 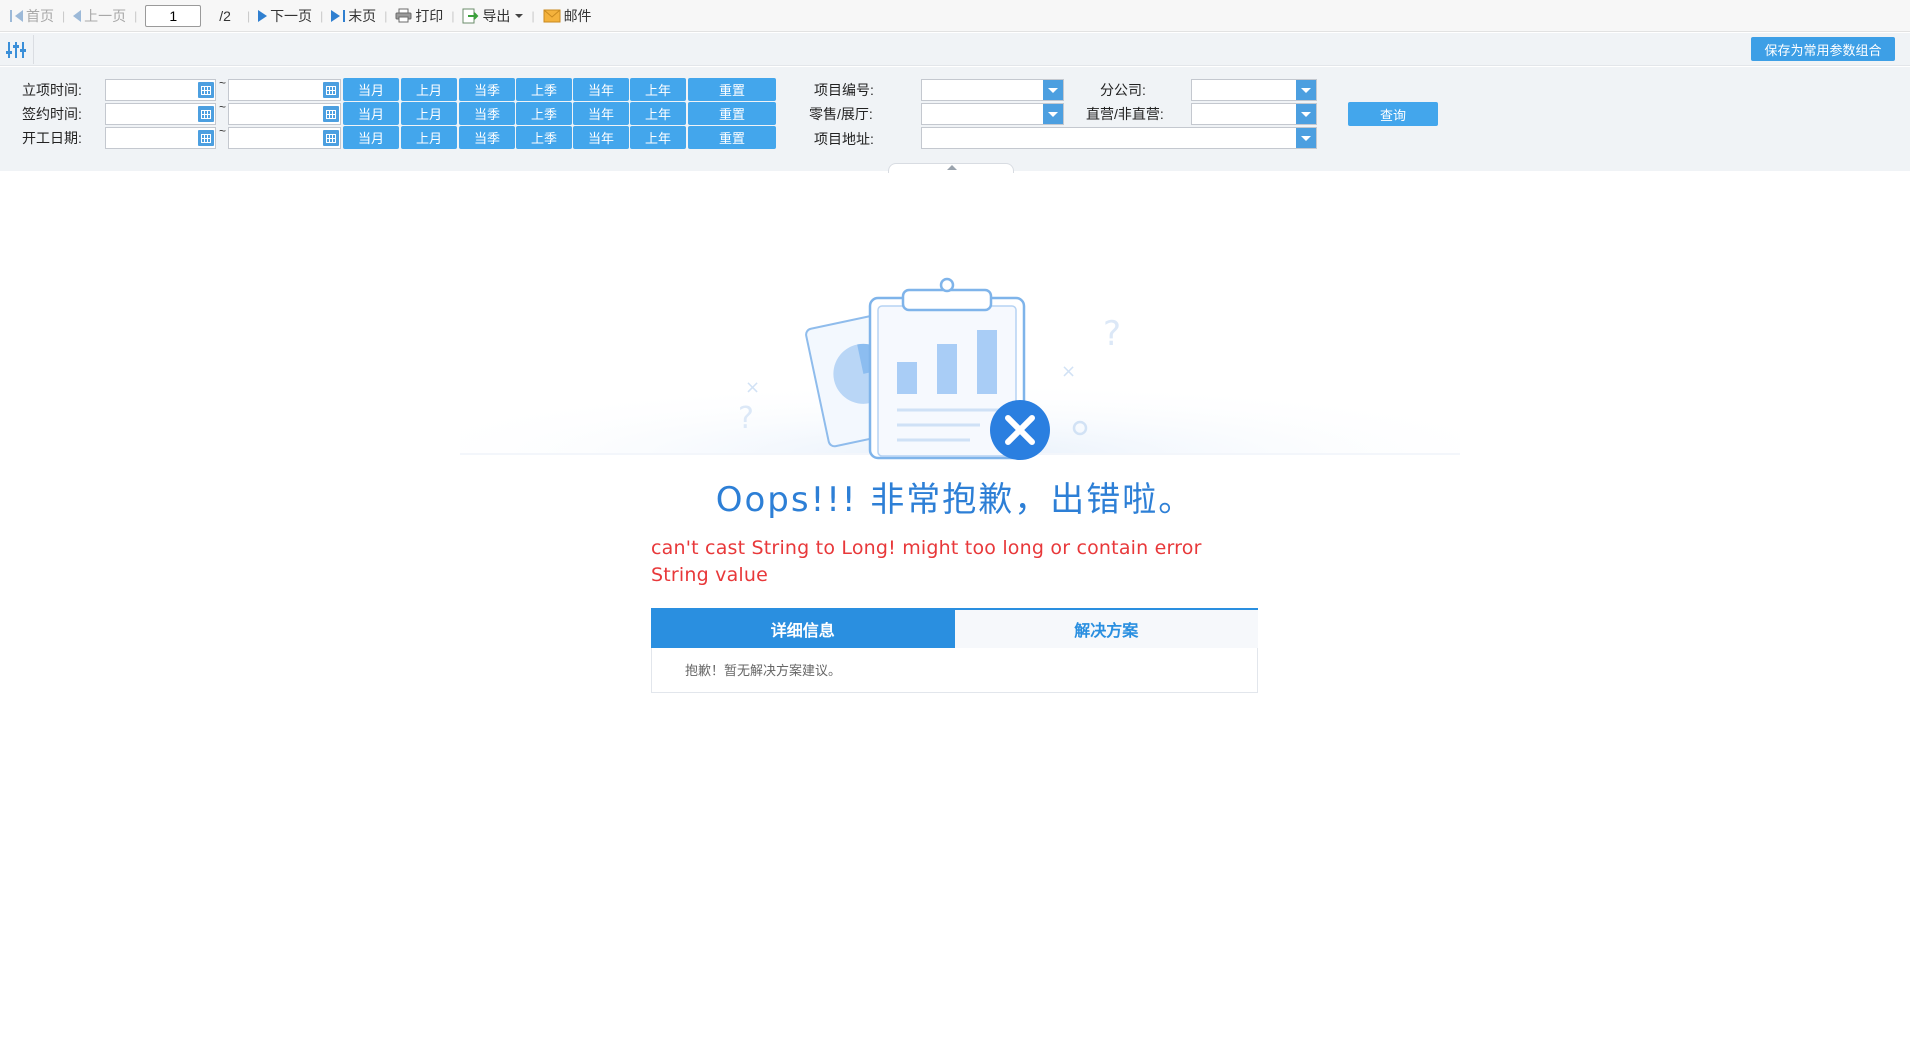 What do you see at coordinates (844, 139) in the screenshot?
I see `address-label: 项目地址:` at bounding box center [844, 139].